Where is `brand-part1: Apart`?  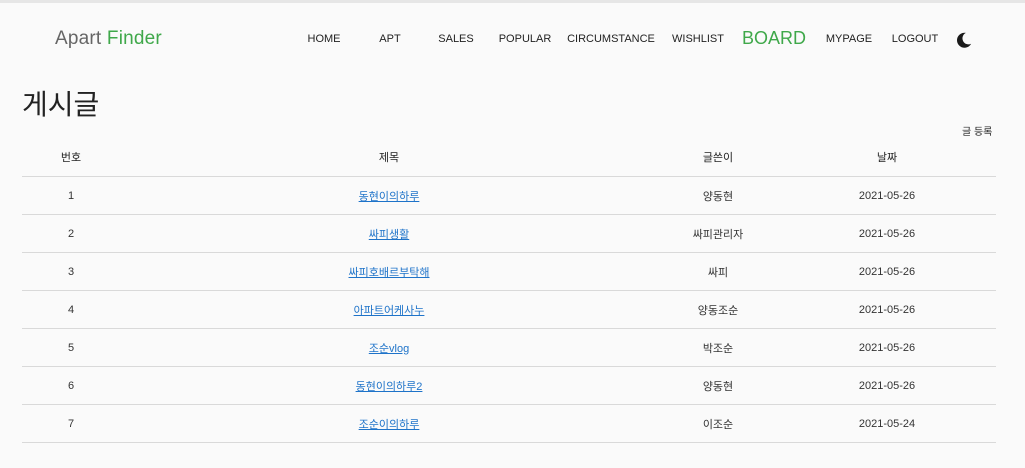
brand-part1: Apart is located at coordinates (78, 38).